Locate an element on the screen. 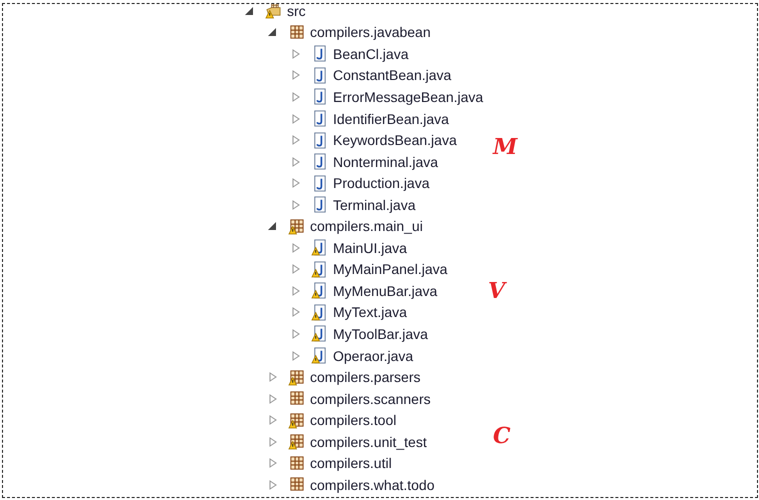 Image resolution: width=759 pixels, height=500 pixels. tree-item: MyToolBar.java is located at coordinates (380, 333).